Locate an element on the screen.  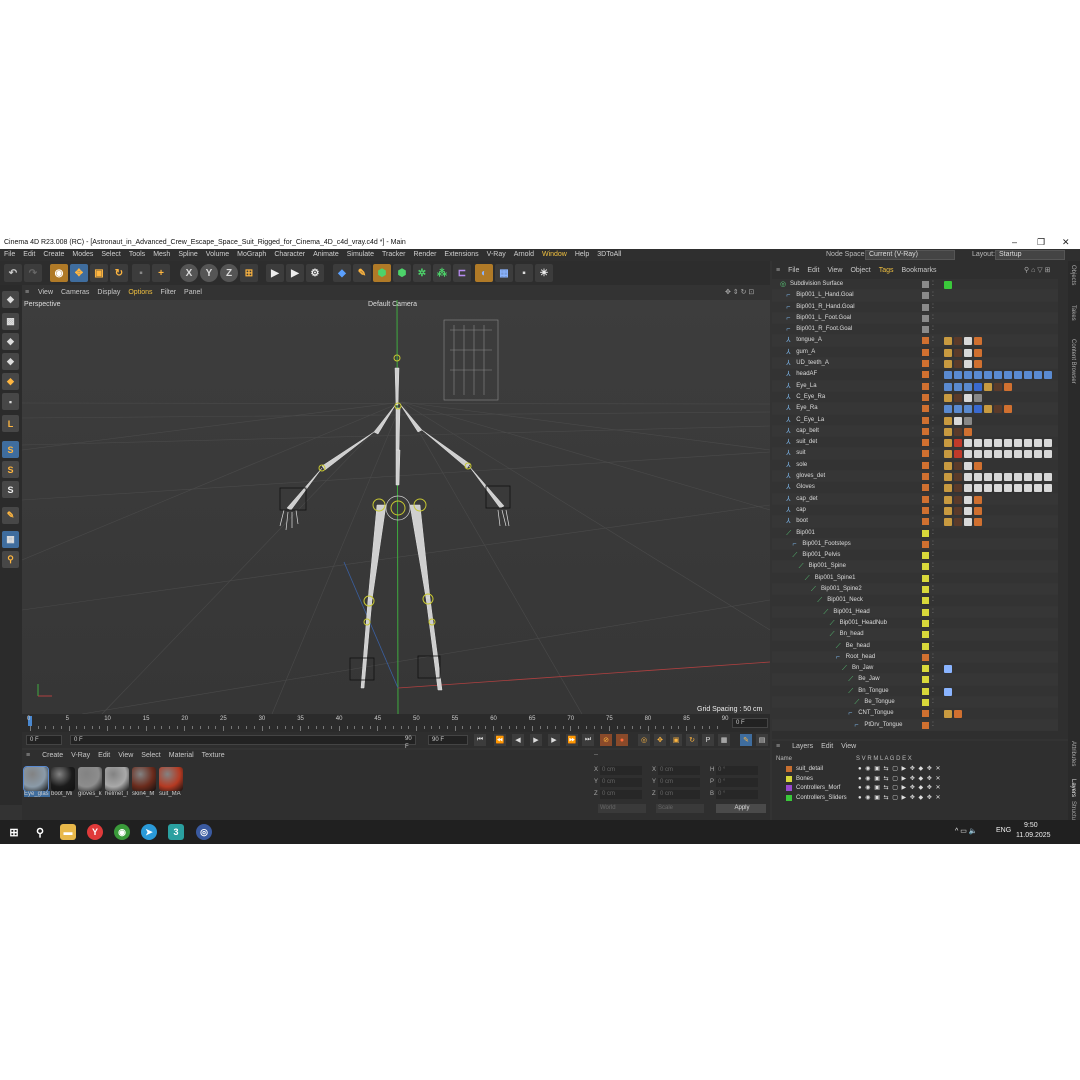
menu-tracker: Tracker is located at coordinates (393, 255).